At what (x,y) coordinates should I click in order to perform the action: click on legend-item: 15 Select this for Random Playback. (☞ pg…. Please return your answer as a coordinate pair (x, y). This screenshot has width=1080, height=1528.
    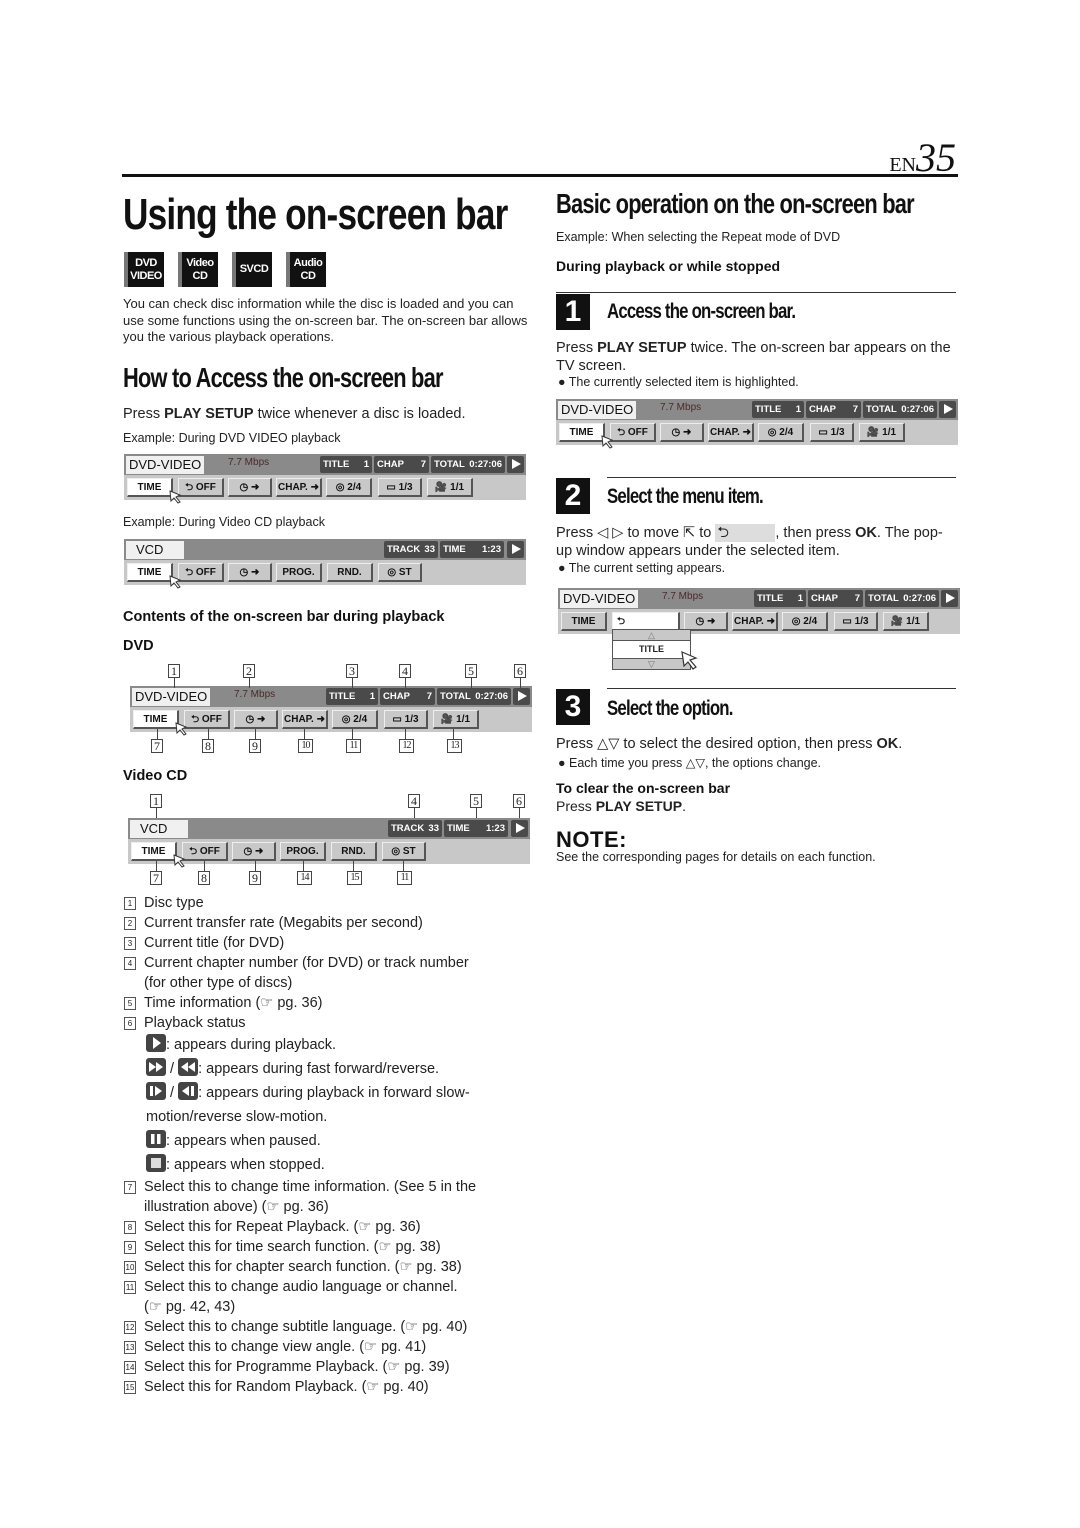
    Looking at the image, I should click on (334, 1387).